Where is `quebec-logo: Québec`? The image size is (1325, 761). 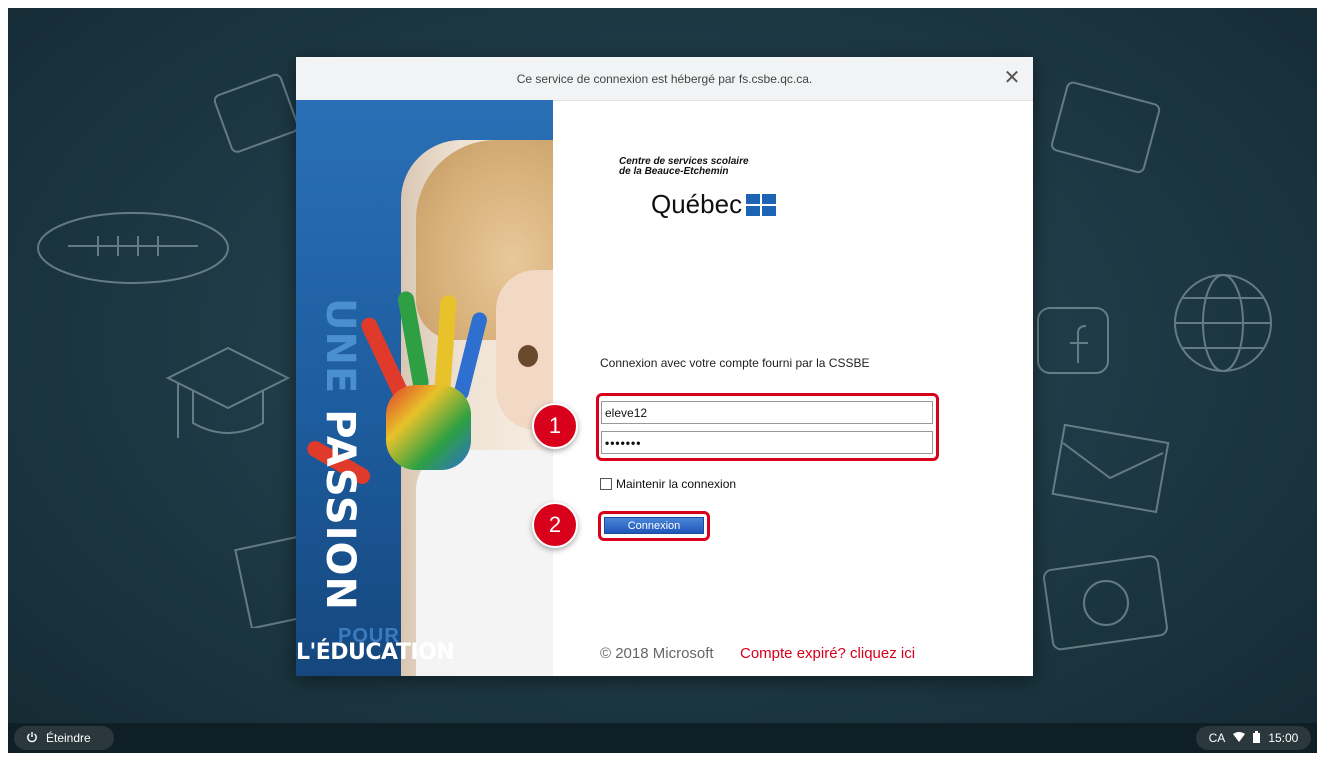
quebec-logo: Québec is located at coordinates (714, 204).